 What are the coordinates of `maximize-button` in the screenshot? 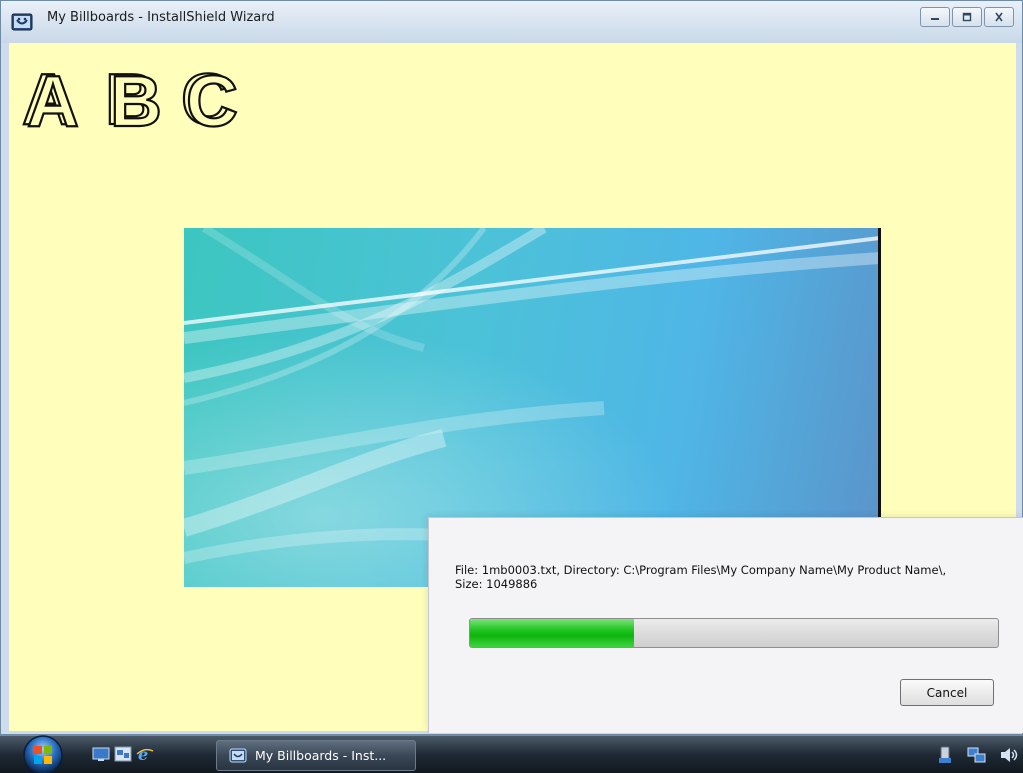 It's located at (967, 17).